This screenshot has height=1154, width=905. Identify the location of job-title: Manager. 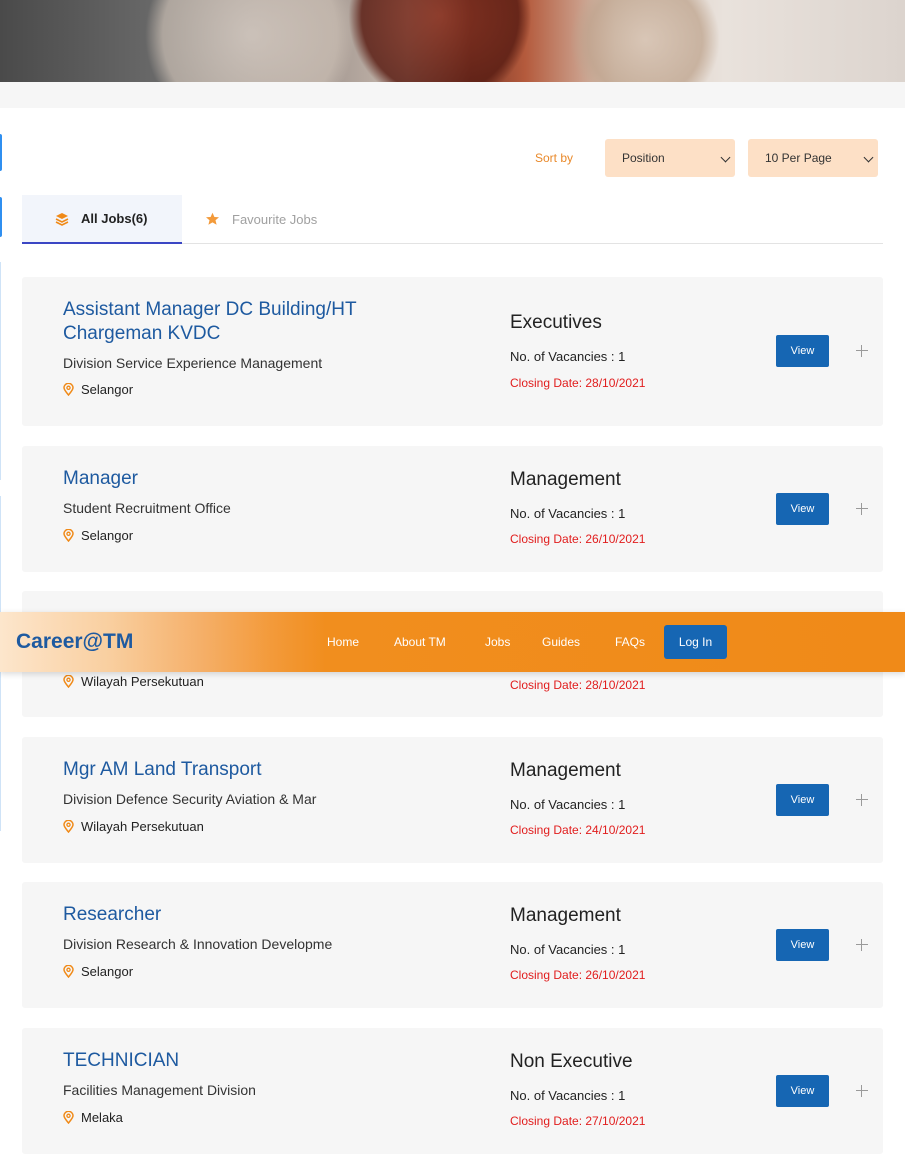
(228, 479).